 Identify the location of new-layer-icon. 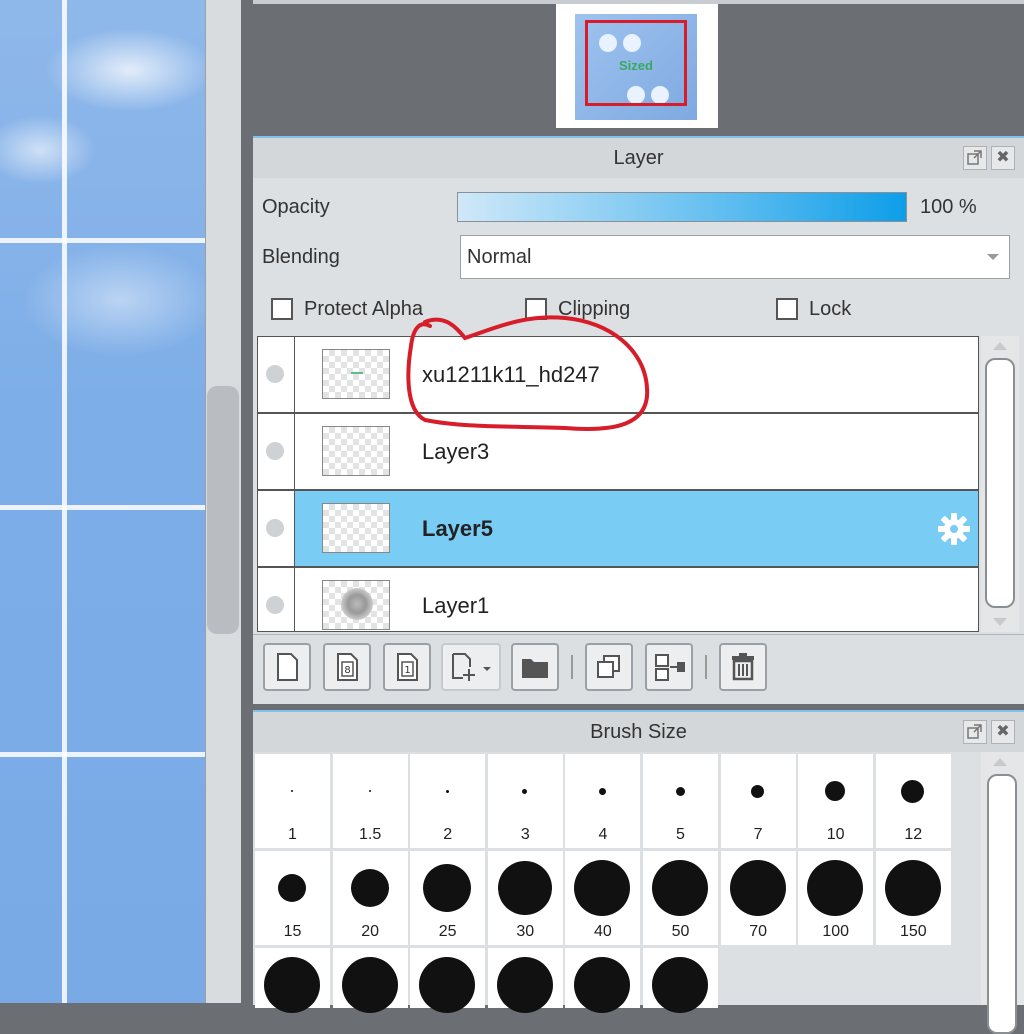
(287, 667).